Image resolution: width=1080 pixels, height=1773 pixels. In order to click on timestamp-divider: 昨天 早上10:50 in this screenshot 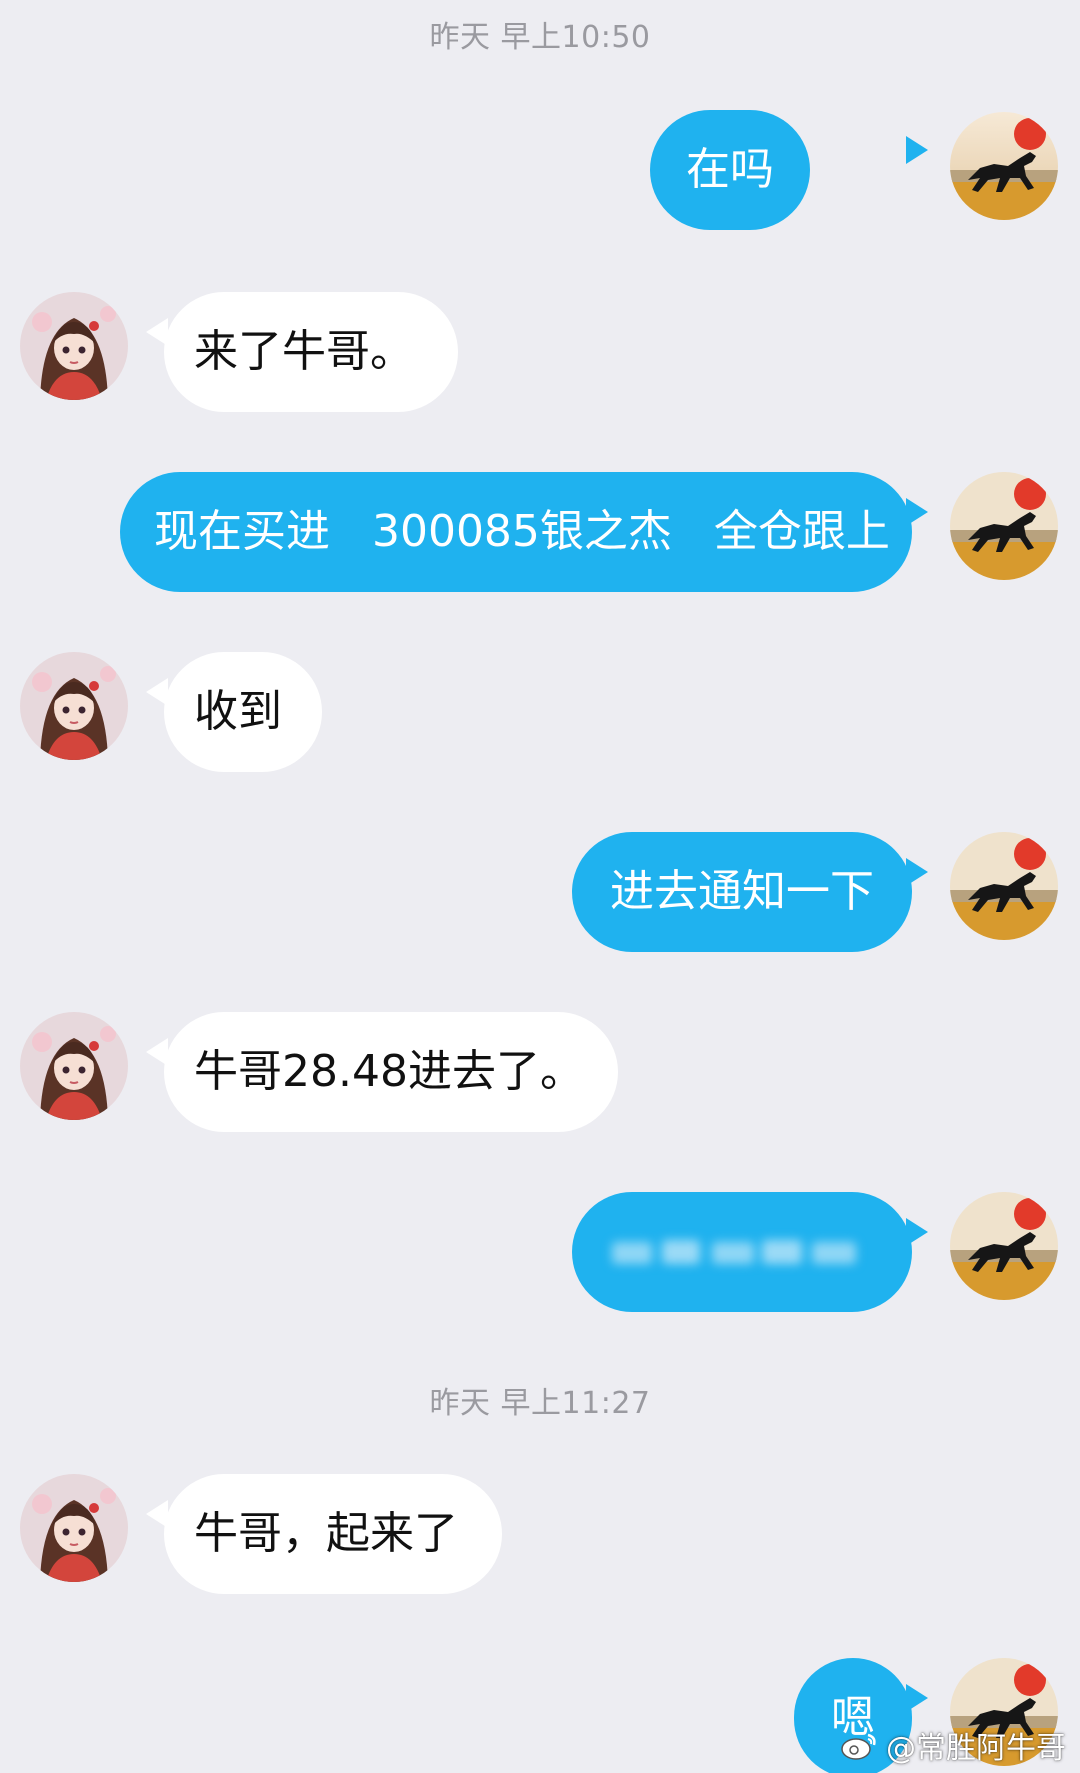, I will do `click(540, 37)`.